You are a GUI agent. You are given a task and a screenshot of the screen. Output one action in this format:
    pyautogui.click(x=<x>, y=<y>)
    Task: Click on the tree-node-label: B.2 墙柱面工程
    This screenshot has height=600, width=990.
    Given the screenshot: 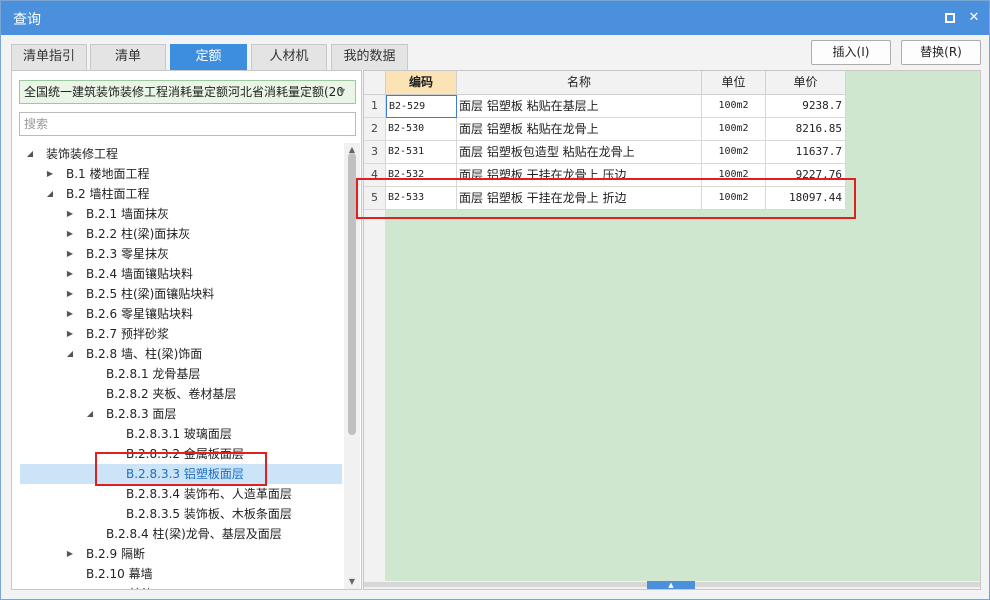 What is the action you would take?
    pyautogui.click(x=108, y=194)
    